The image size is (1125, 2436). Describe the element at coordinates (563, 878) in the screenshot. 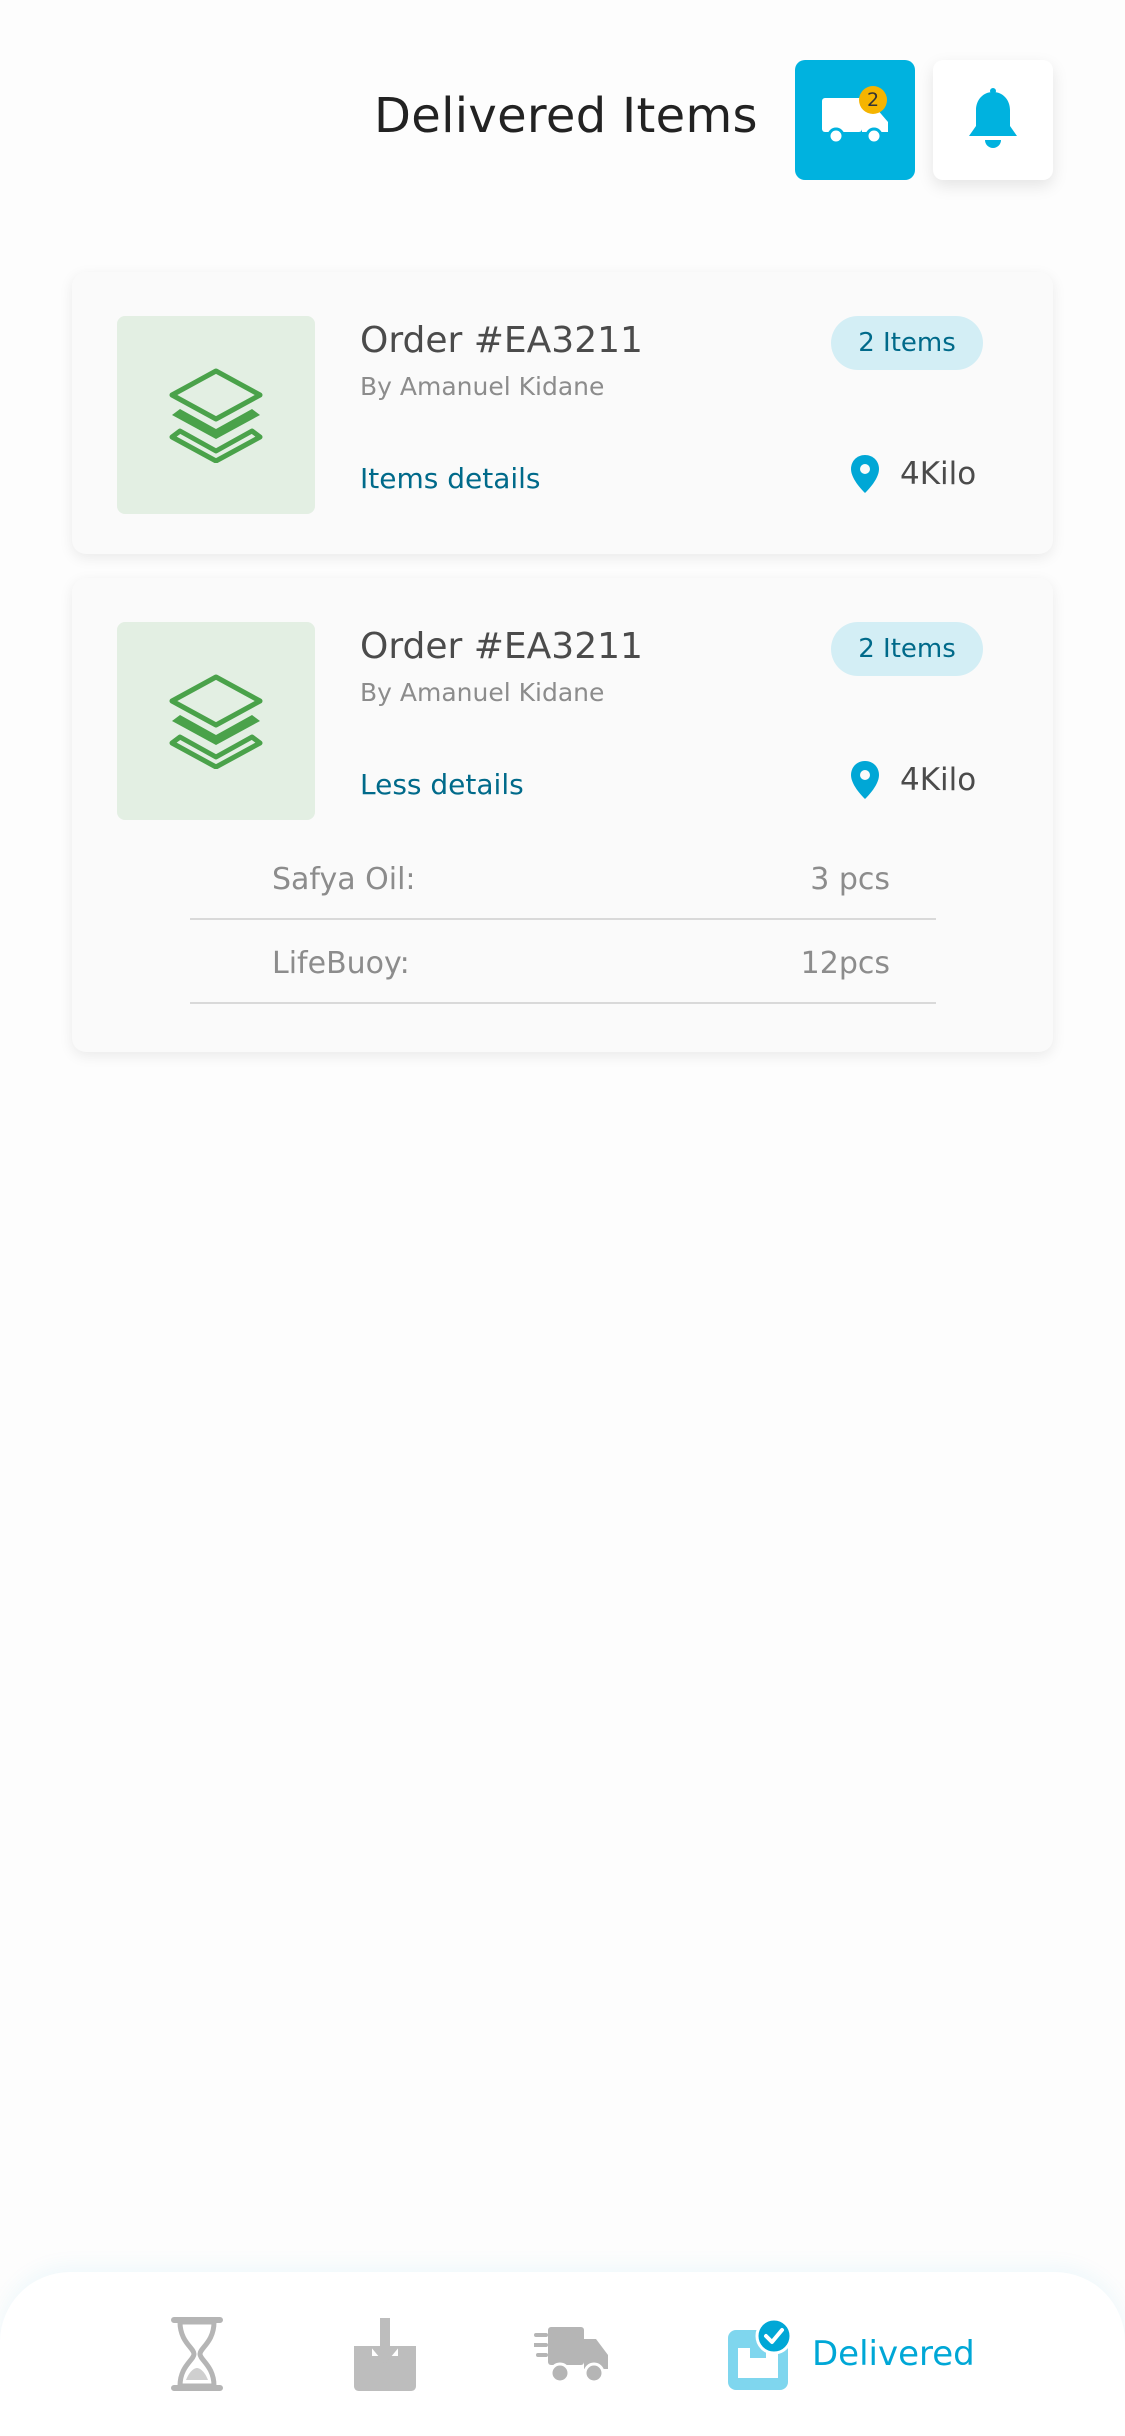

I see `order-item-row: Safya Oil: 3 pcs` at that location.